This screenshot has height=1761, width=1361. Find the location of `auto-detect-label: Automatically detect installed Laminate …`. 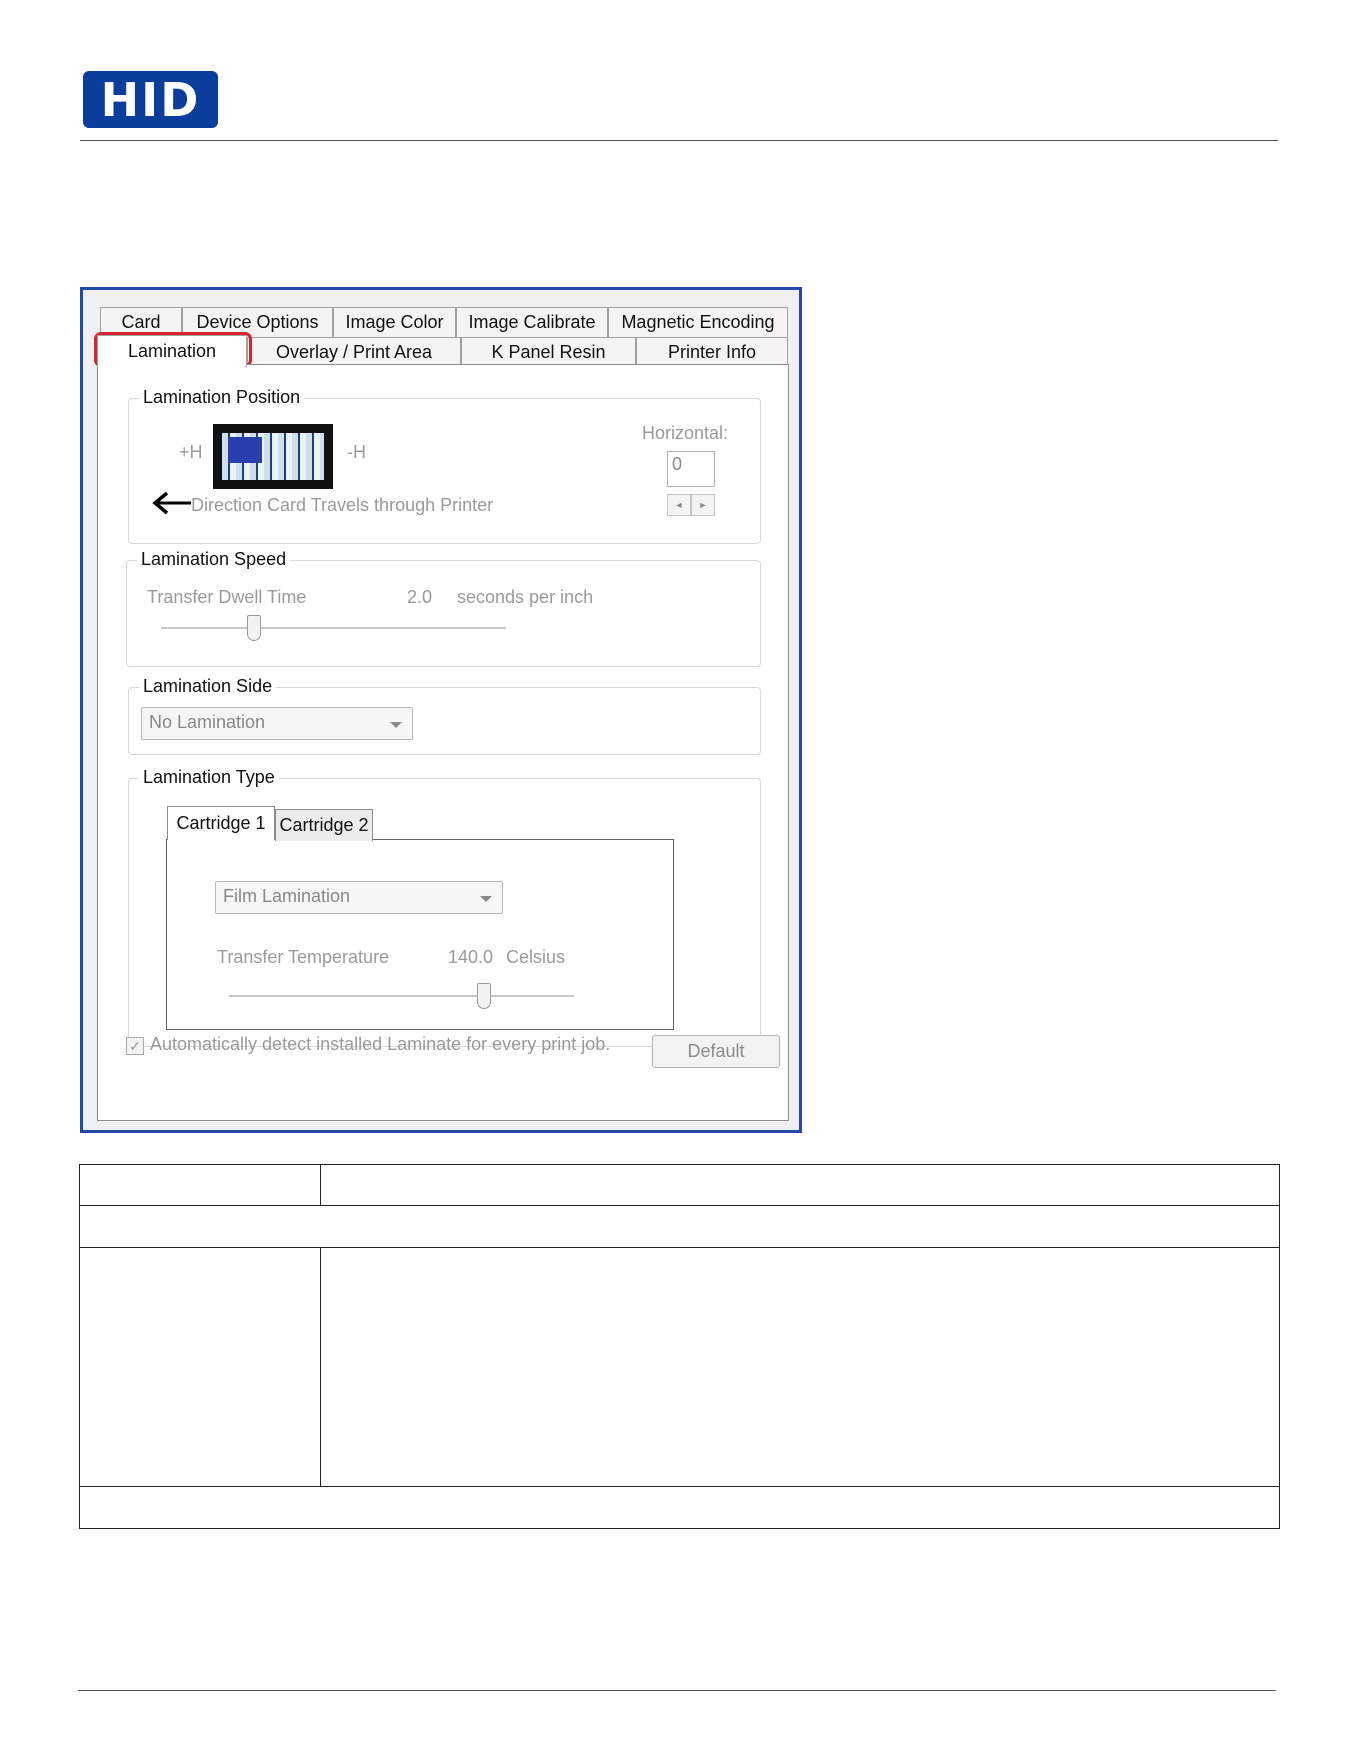

auto-detect-label: Automatically detect installed Laminate … is located at coordinates (380, 1044).